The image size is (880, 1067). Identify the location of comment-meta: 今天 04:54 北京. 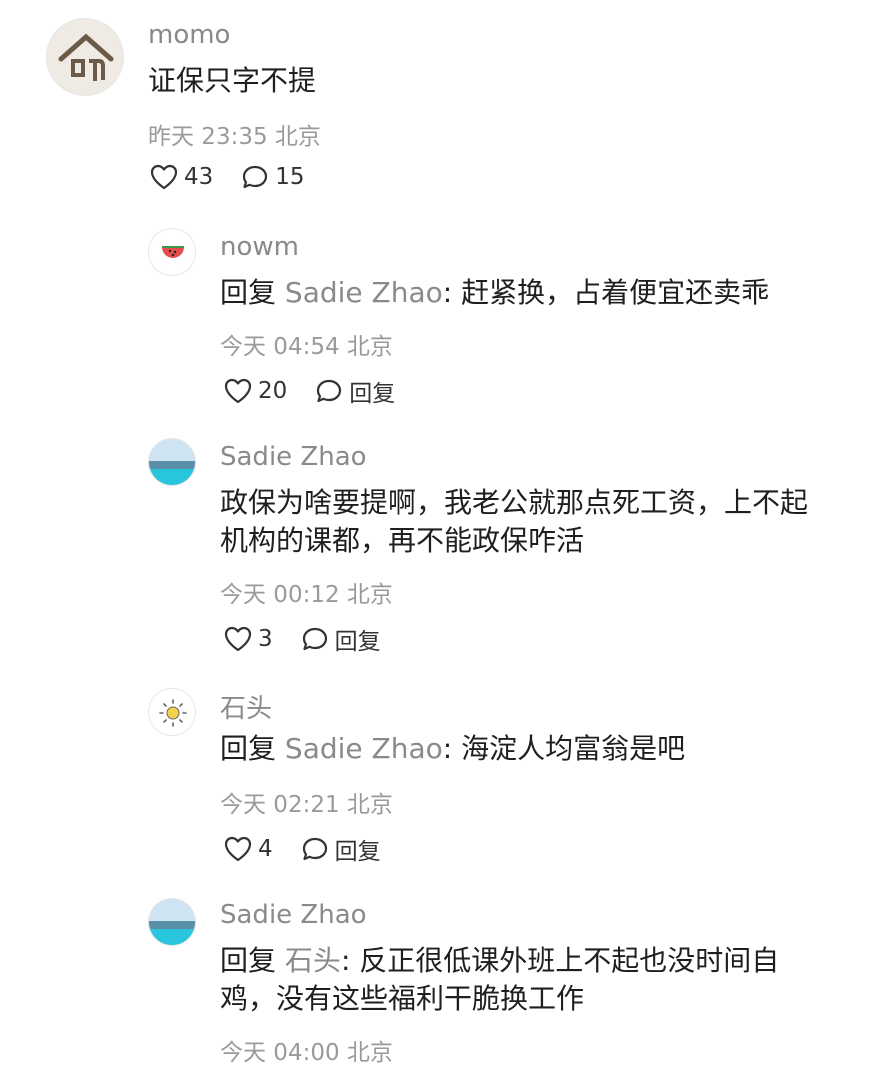
(306, 344).